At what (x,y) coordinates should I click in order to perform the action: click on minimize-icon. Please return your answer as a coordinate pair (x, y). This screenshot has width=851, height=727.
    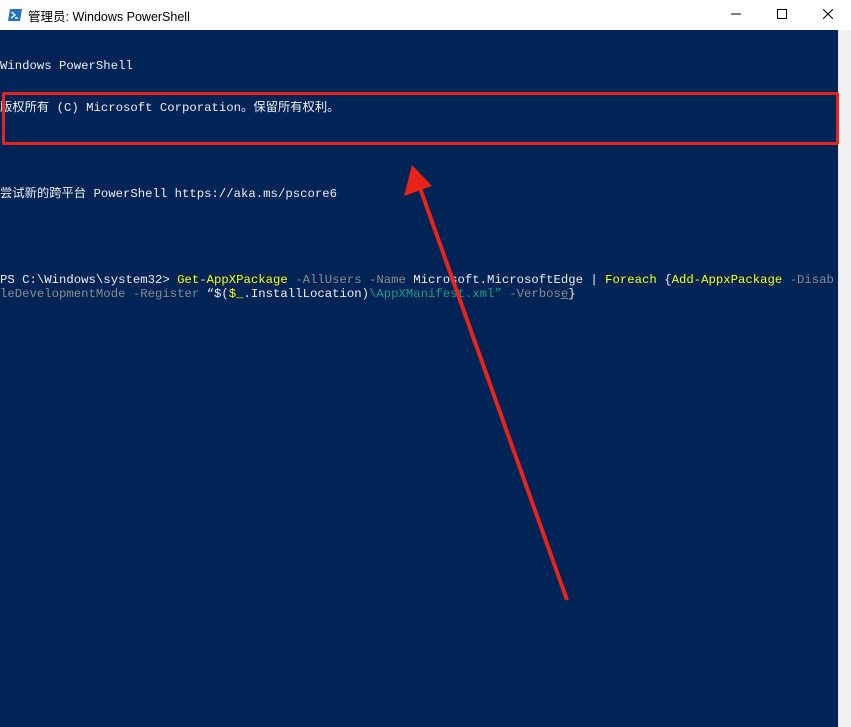
    Looking at the image, I should click on (736, 15).